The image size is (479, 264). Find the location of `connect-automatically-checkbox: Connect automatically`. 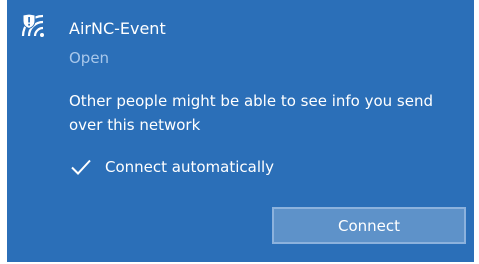

connect-automatically-checkbox: Connect automatically is located at coordinates (171, 167).